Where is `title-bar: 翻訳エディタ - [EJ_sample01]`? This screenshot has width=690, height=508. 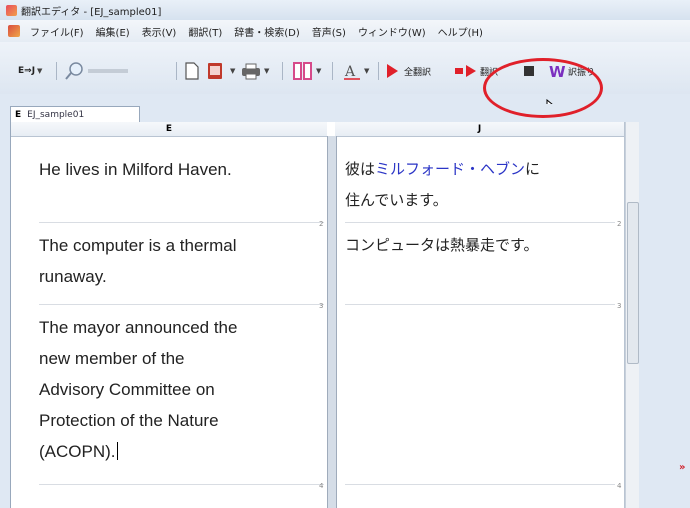
title-bar: 翻訳エディタ - [EJ_sample01] is located at coordinates (345, 10).